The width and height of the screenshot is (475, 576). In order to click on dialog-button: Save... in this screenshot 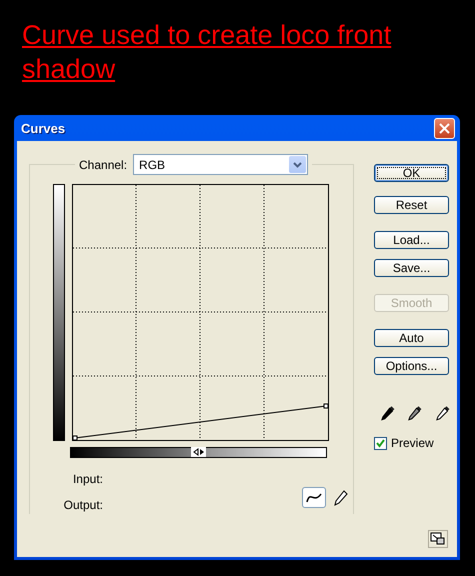, I will do `click(411, 268)`.